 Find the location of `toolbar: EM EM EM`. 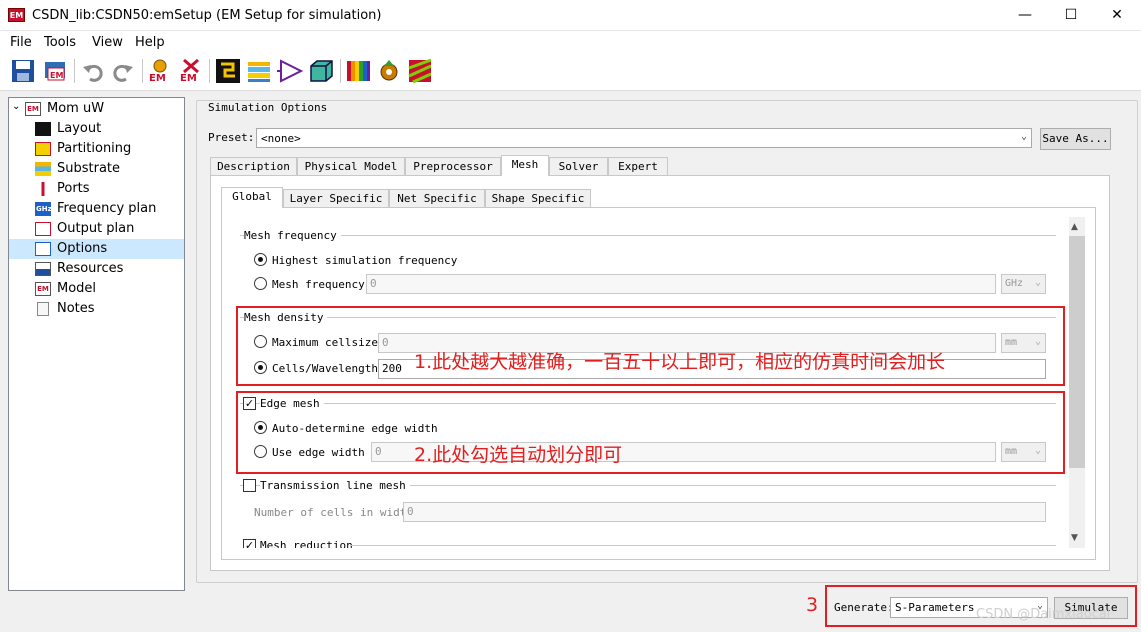

toolbar: EM EM EM is located at coordinates (570, 72).